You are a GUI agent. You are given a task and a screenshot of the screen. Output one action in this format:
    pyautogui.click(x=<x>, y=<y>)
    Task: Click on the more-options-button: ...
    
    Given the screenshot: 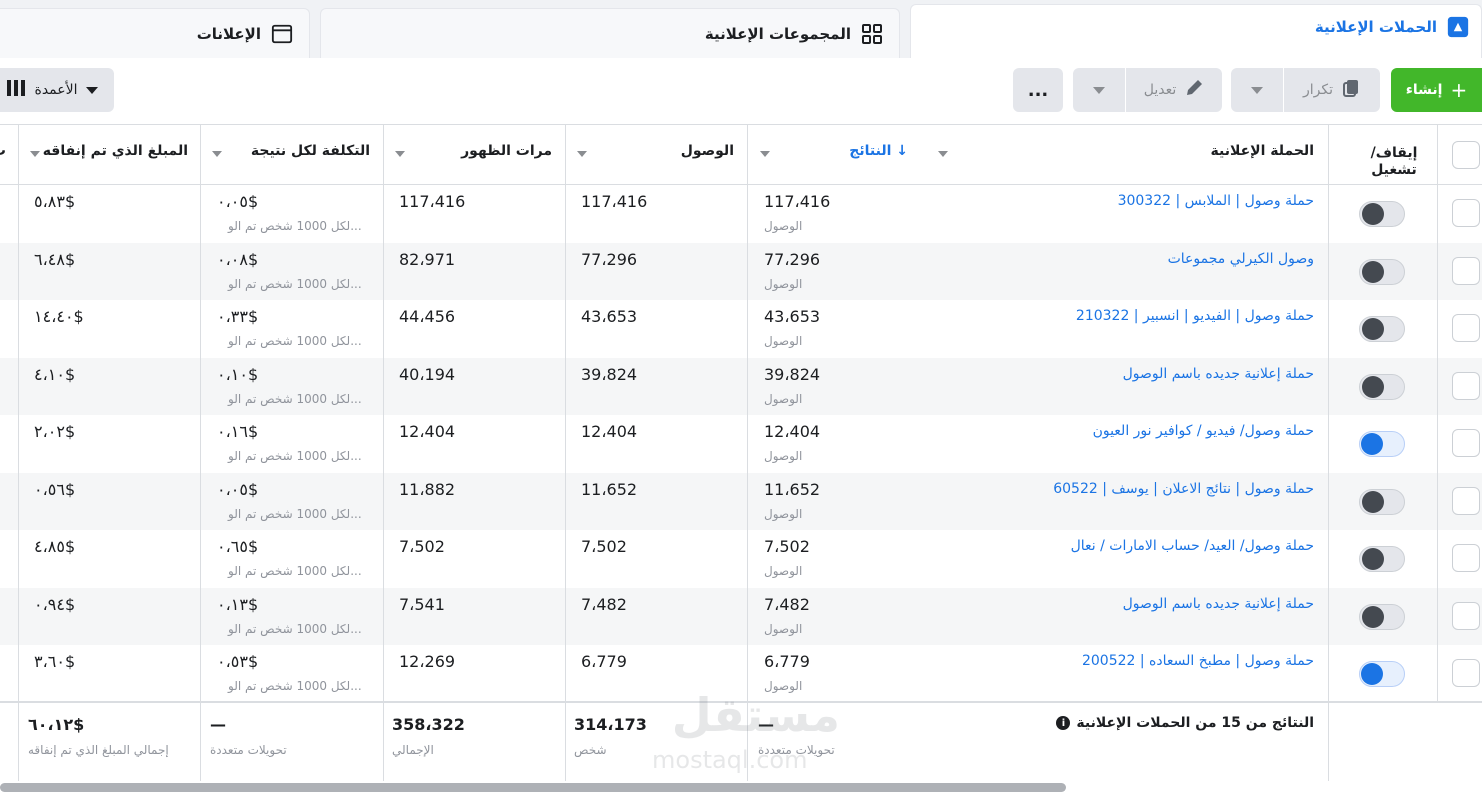 What is the action you would take?
    pyautogui.click(x=1038, y=90)
    